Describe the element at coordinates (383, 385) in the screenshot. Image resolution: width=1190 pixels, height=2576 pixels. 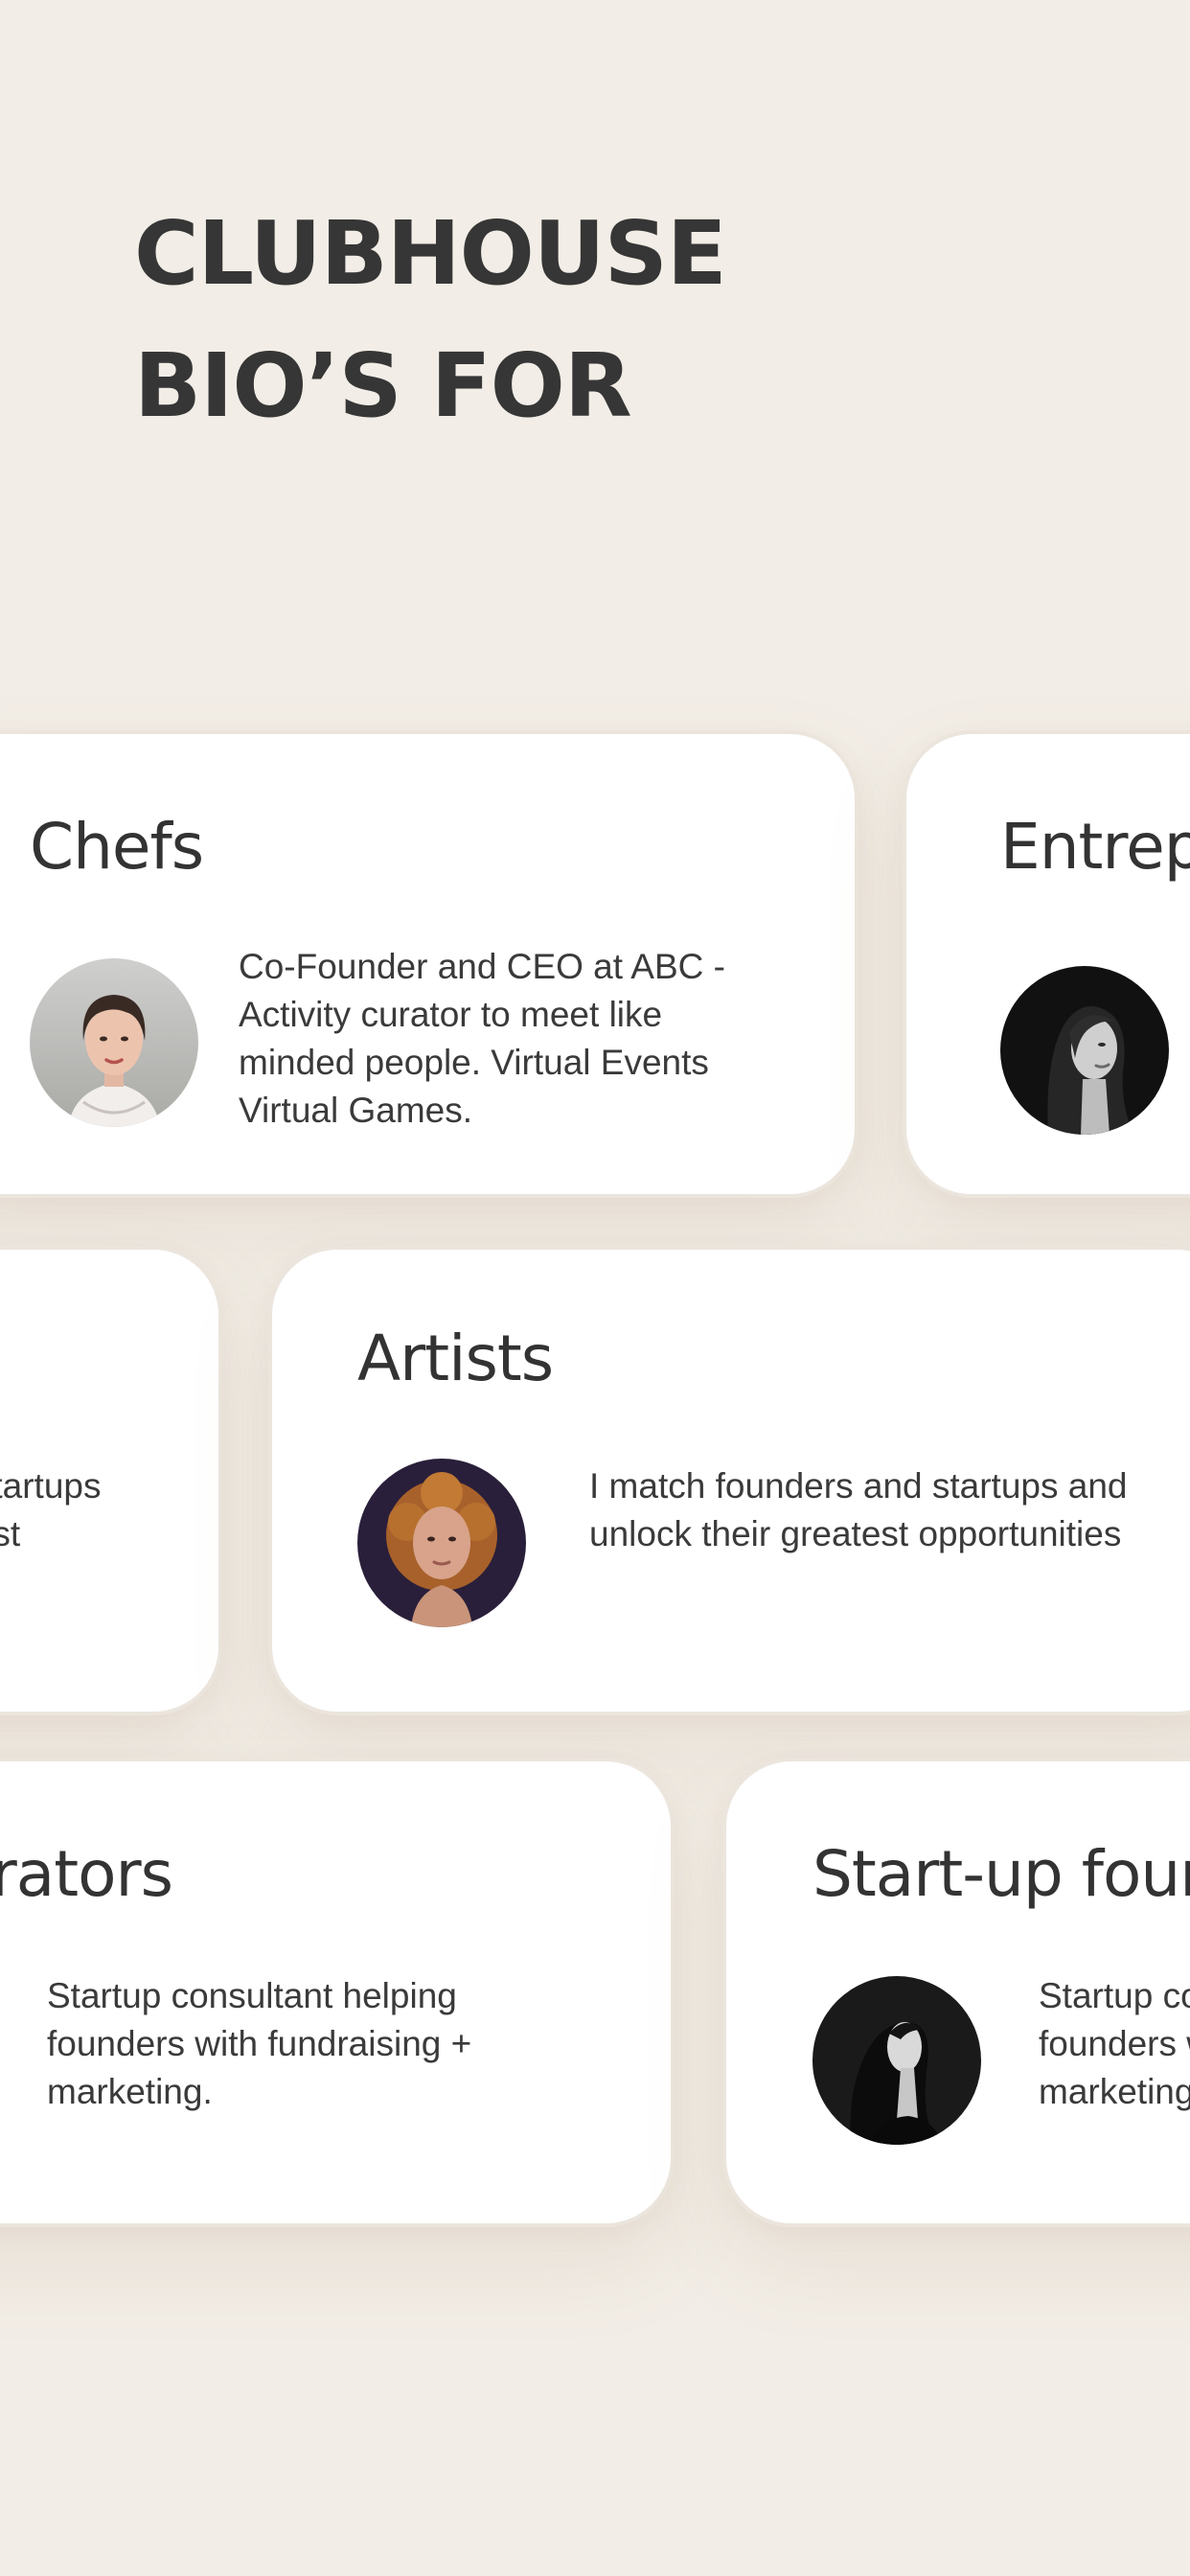
I see `heading-line-2: BIO’S FOR` at that location.